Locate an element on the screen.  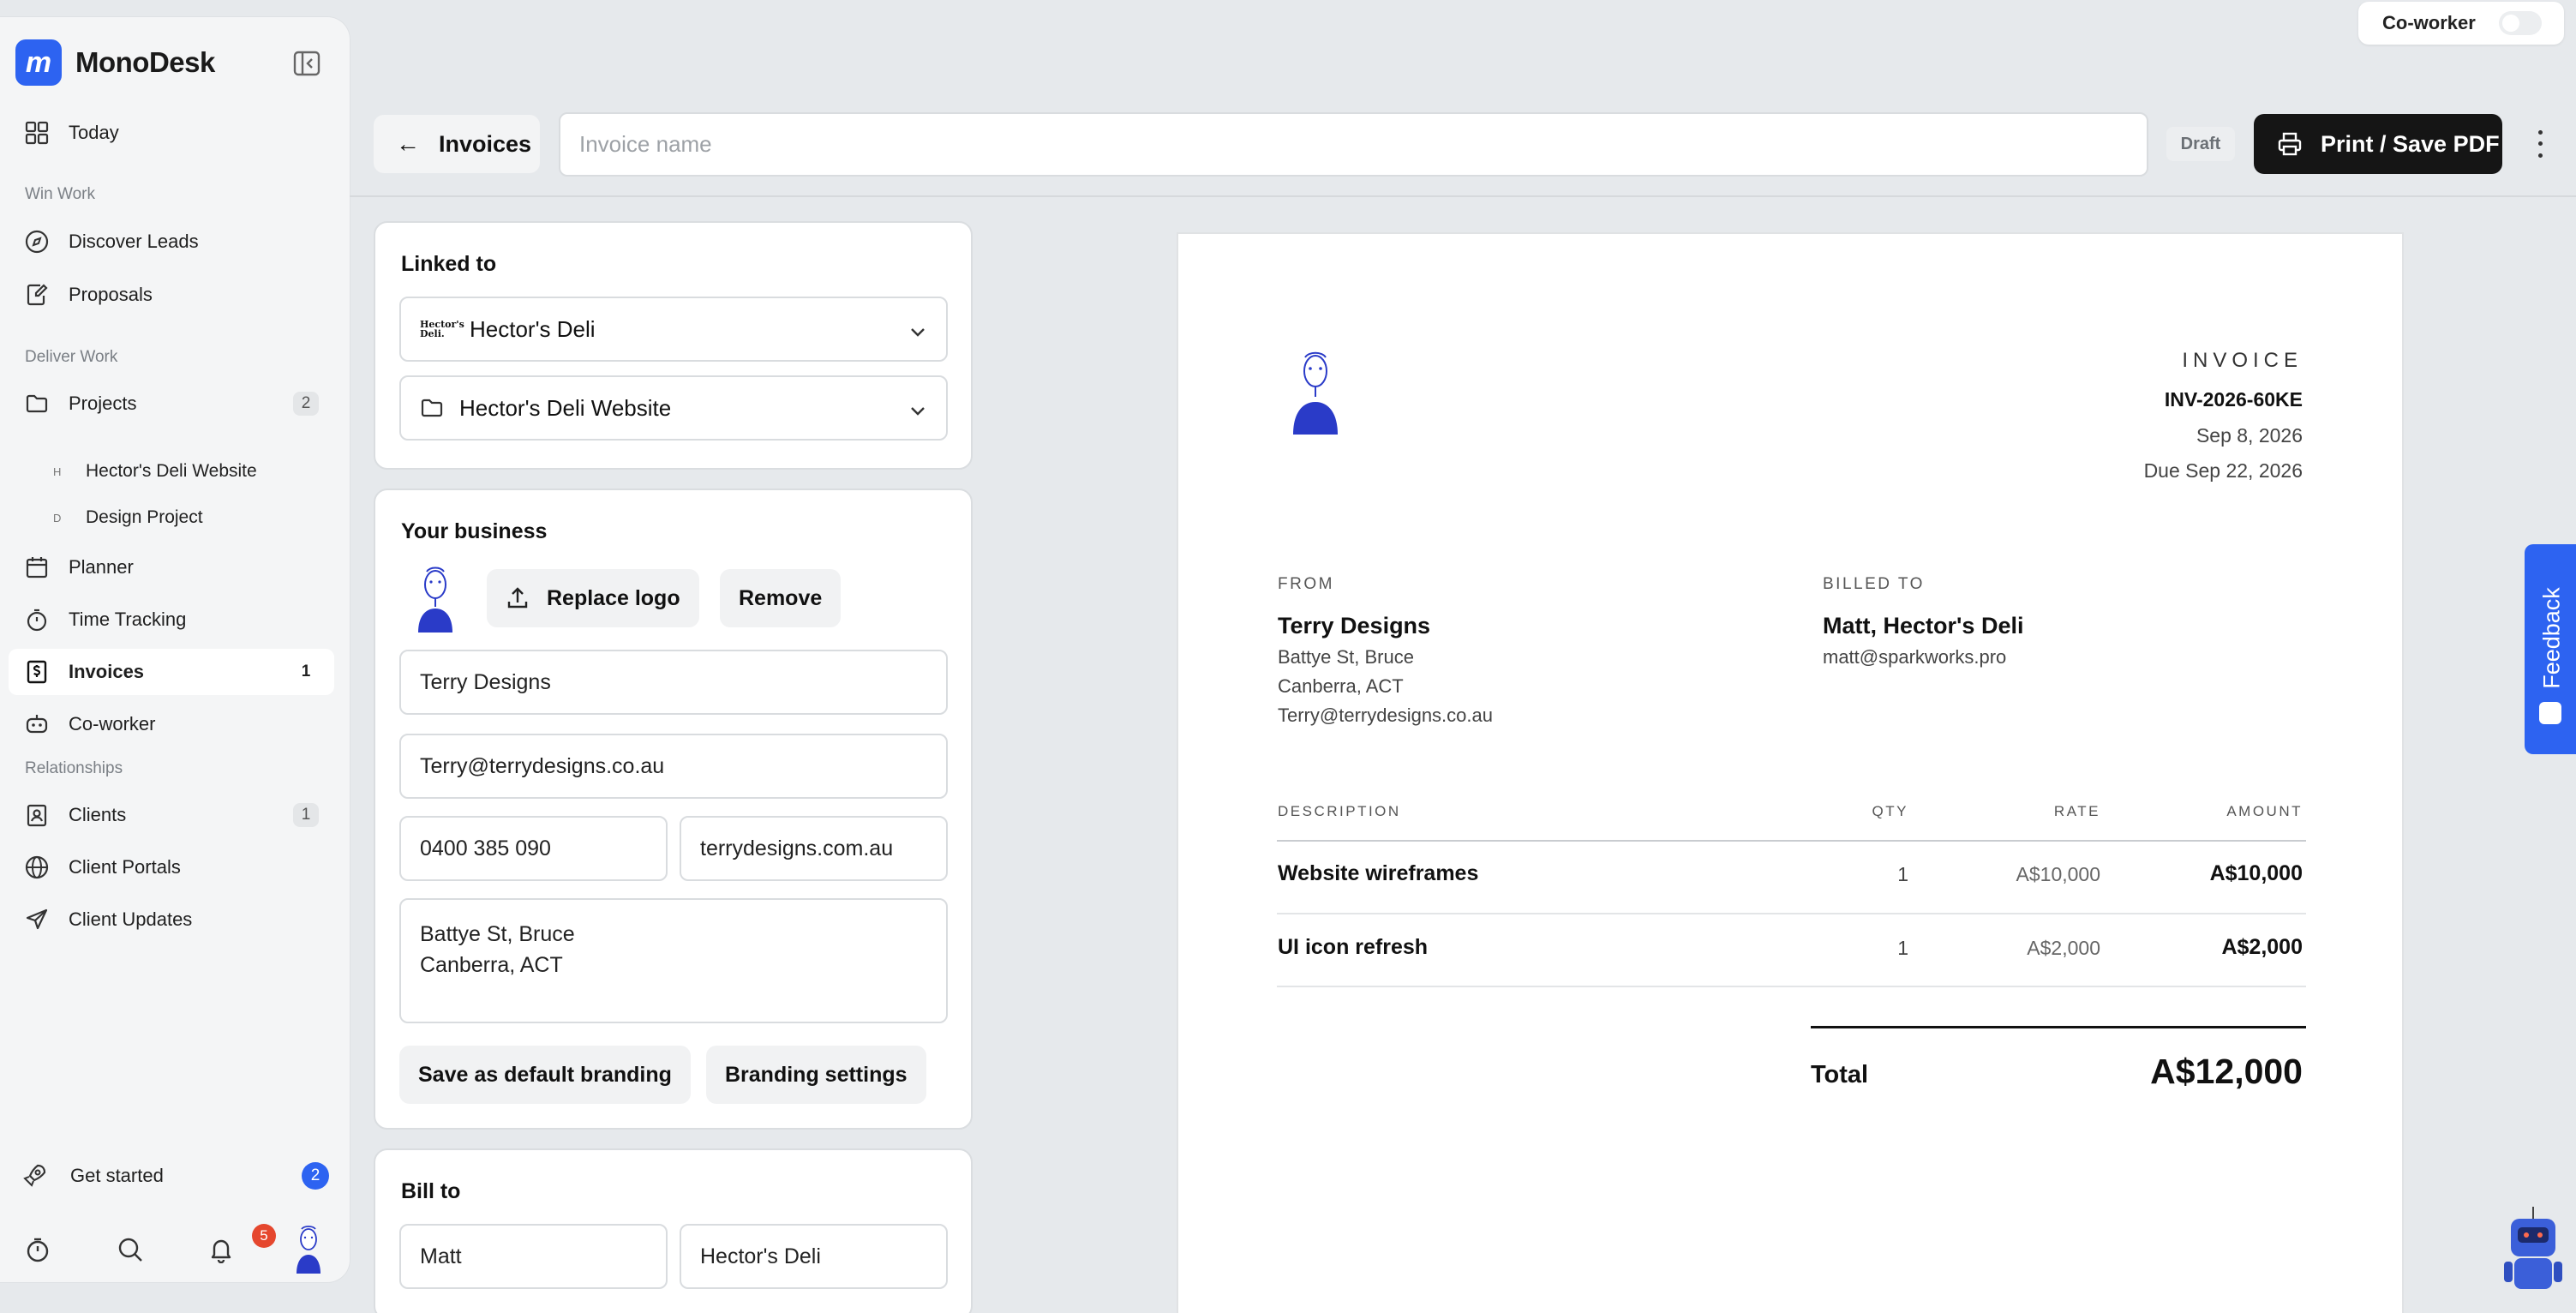
sidebar-subitem-project: H Hector's Deli Website is located at coordinates (155, 471).